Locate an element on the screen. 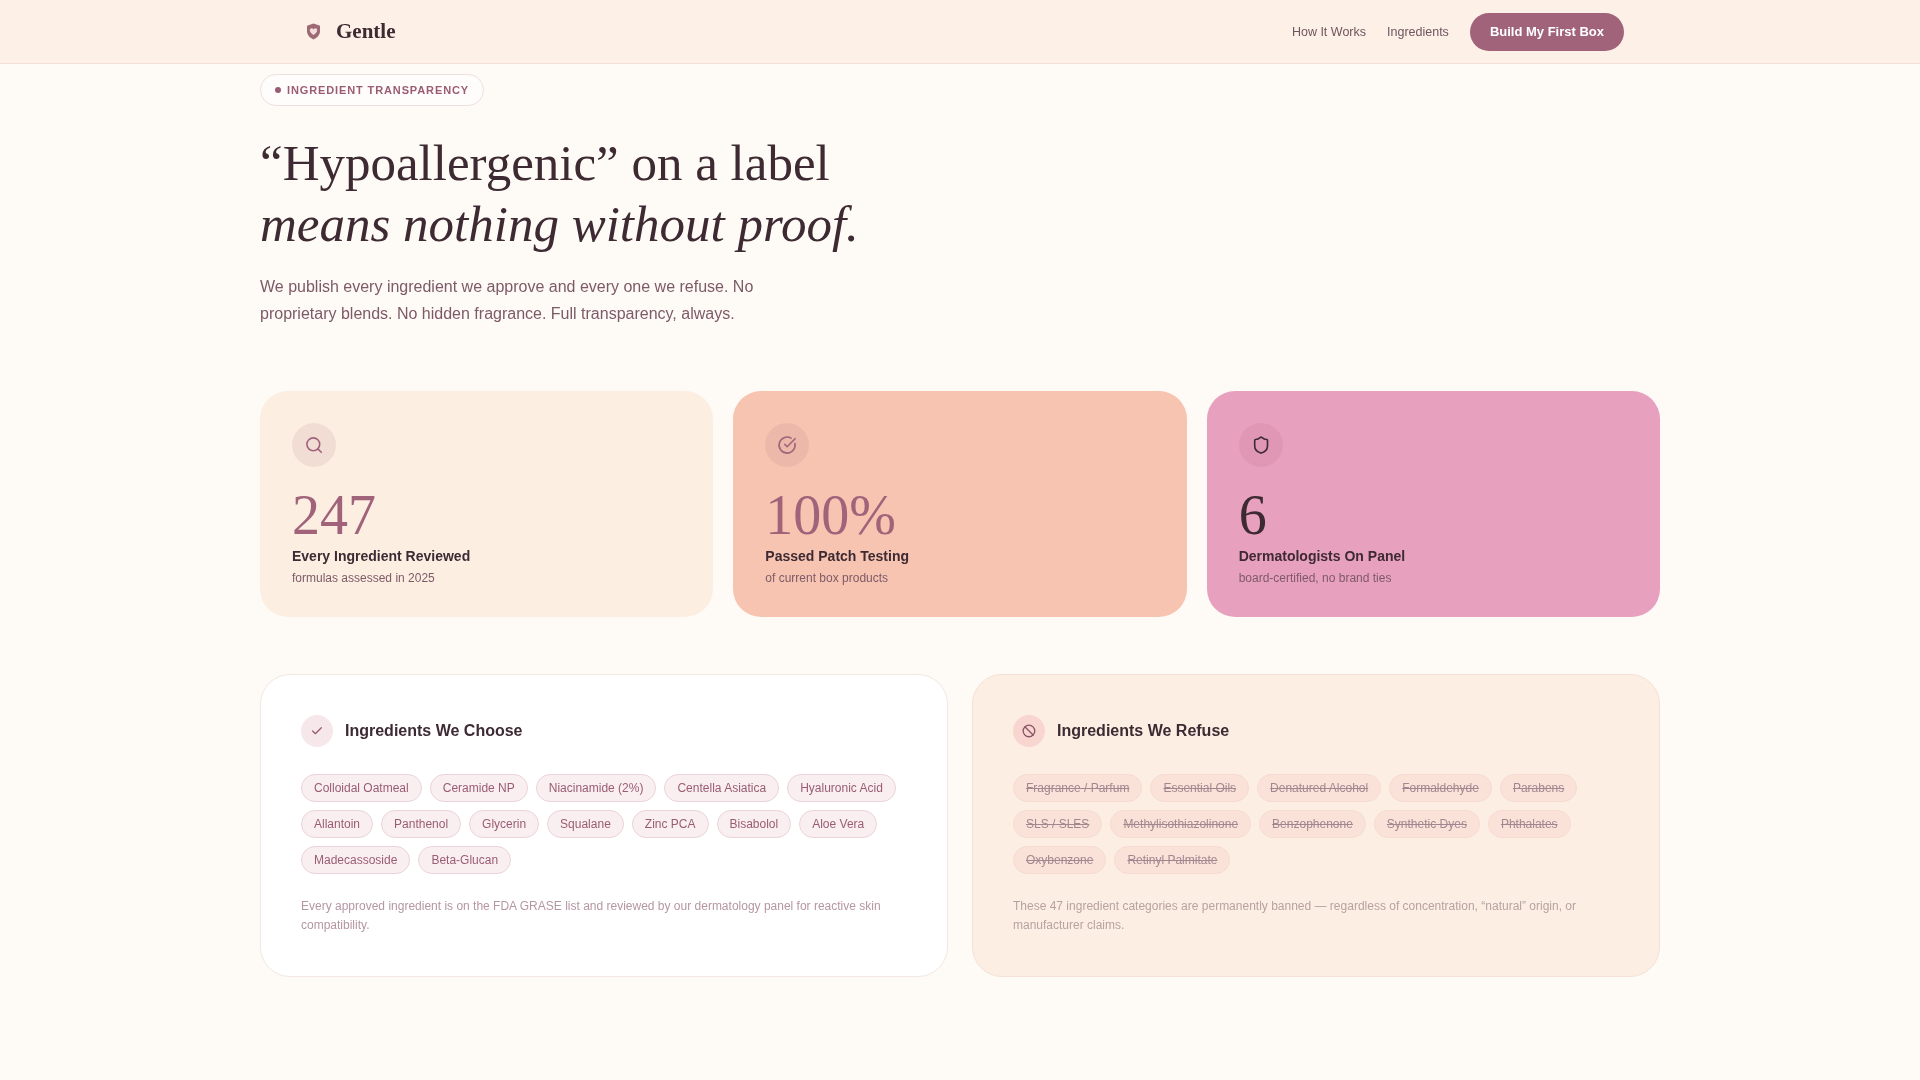 Image resolution: width=1920 pixels, height=1080 pixels. hero-intro: We publish every ingredient we approve and every one we refuse. No proprietary blends. No hidden fragrance. Full transparency, always. is located at coordinates (507, 300).